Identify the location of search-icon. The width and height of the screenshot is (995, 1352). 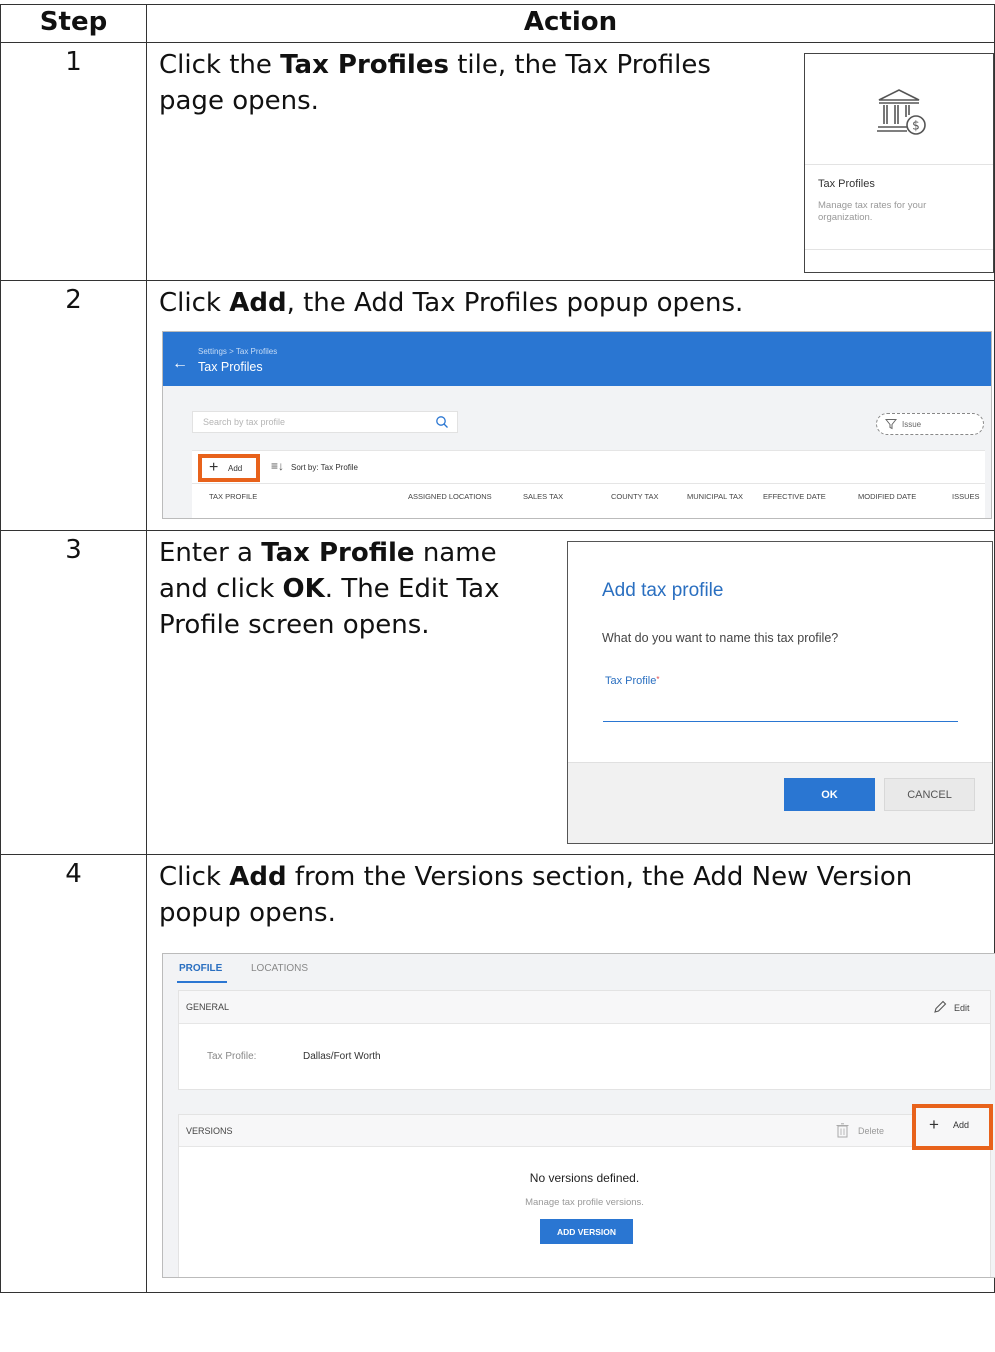
(442, 422).